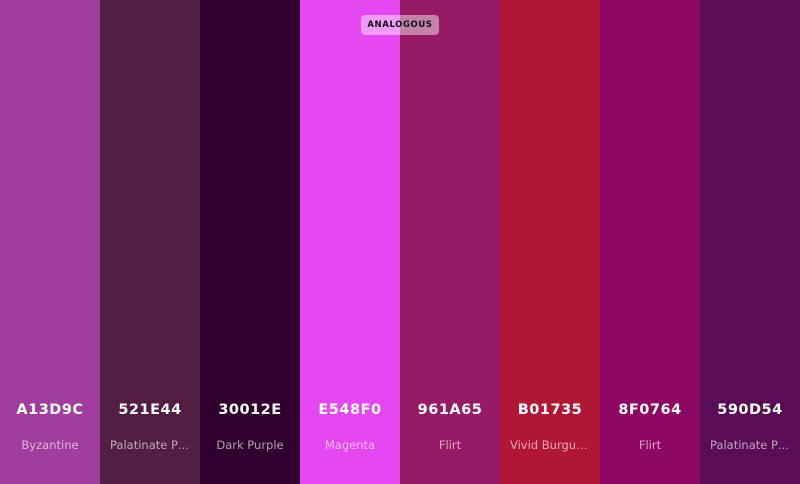 This screenshot has height=484, width=800. What do you see at coordinates (250, 445) in the screenshot?
I see `swatch-color-name: Dark Purple` at bounding box center [250, 445].